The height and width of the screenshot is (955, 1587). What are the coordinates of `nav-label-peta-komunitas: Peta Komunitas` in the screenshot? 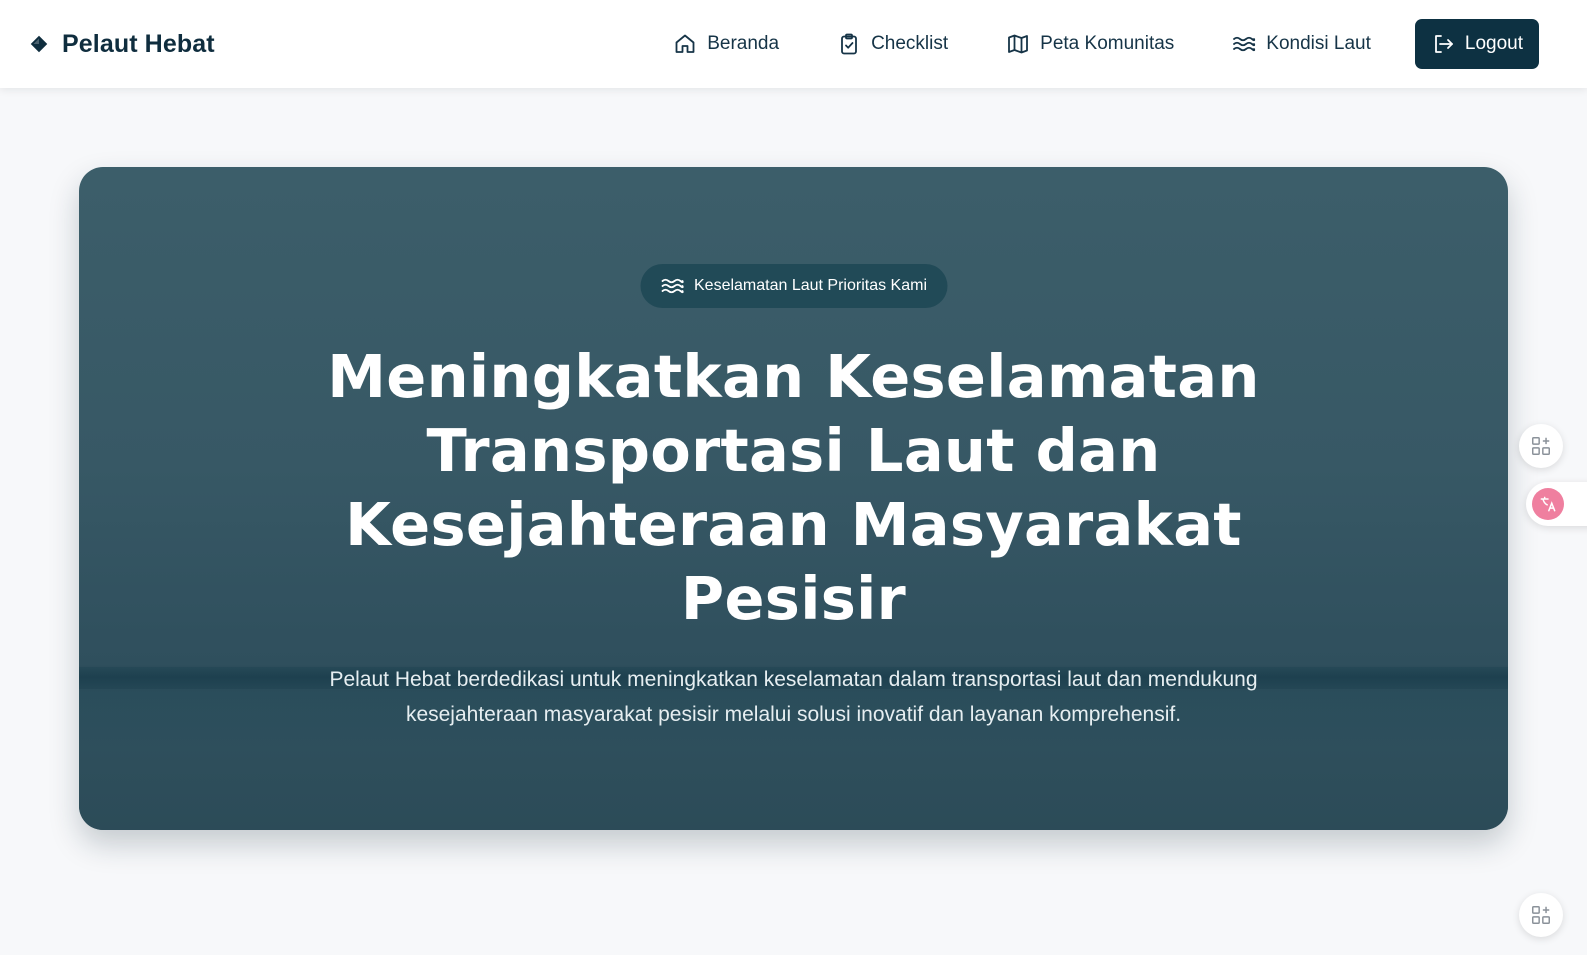 It's located at (1107, 43).